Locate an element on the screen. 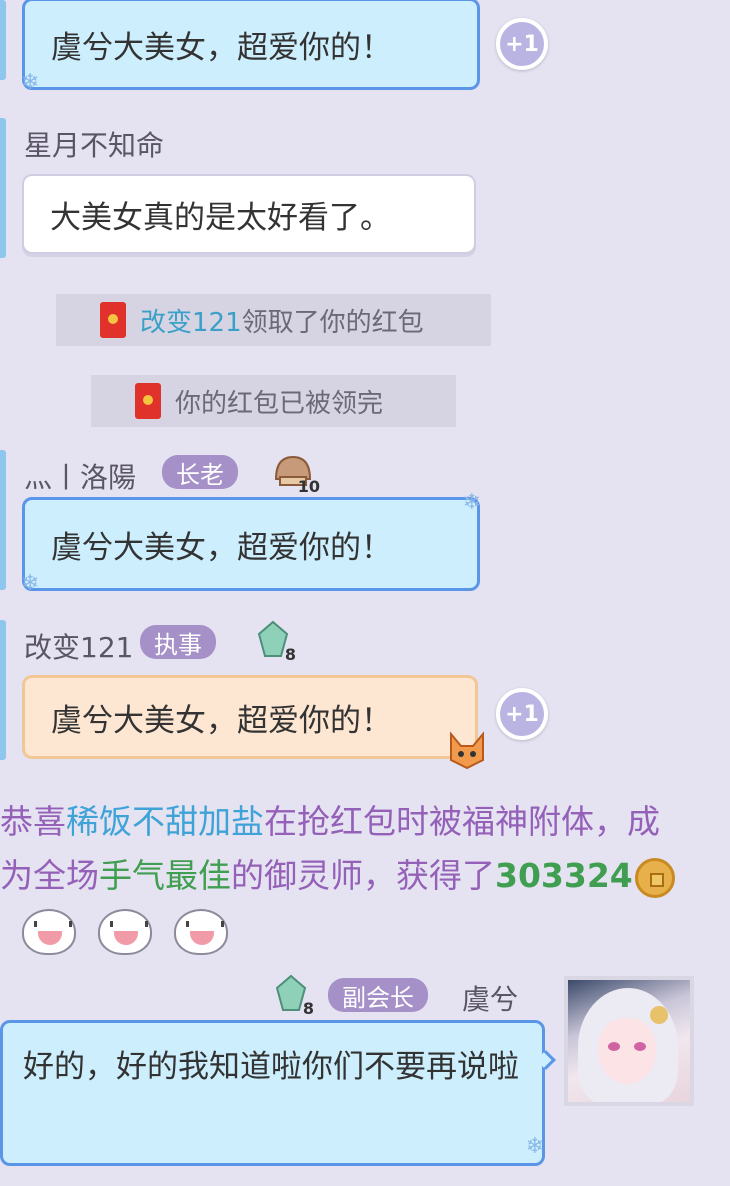 The height and width of the screenshot is (1186, 730). chat-bubble: 虞兮大美女，超爱你的！ ❄ is located at coordinates (250, 47).